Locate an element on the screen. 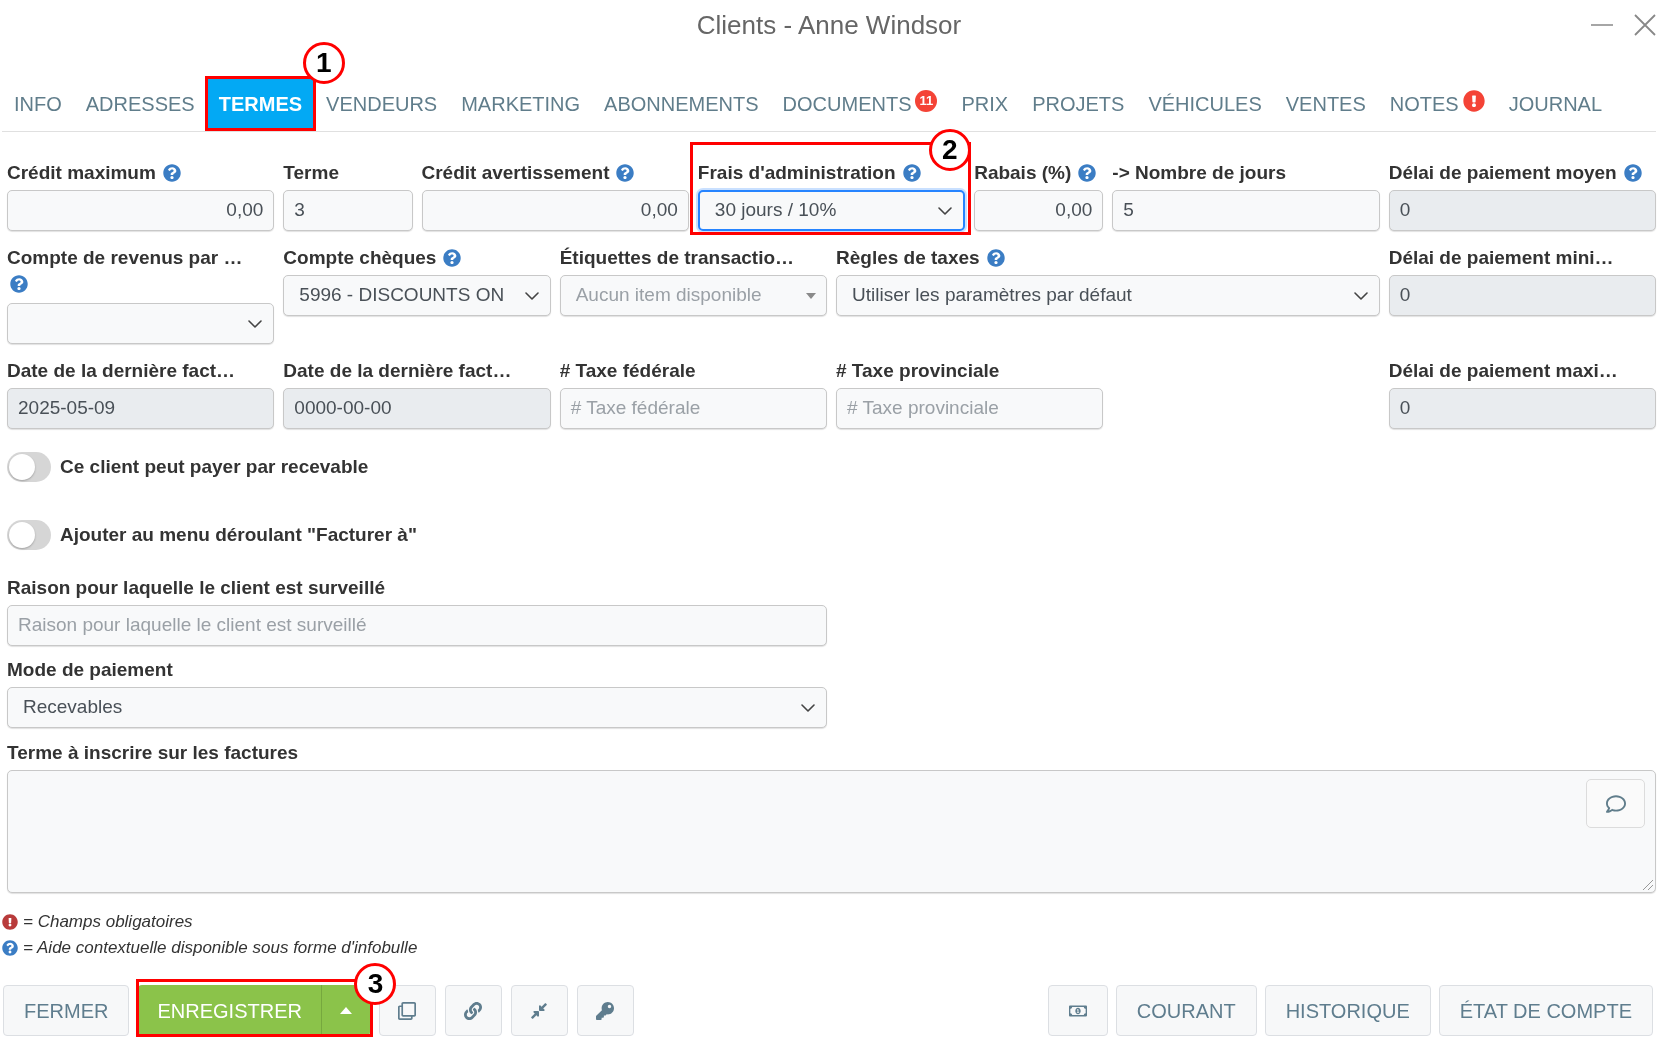 The height and width of the screenshot is (1044, 1658). field-label: Crédit avertissement is located at coordinates (515, 173).